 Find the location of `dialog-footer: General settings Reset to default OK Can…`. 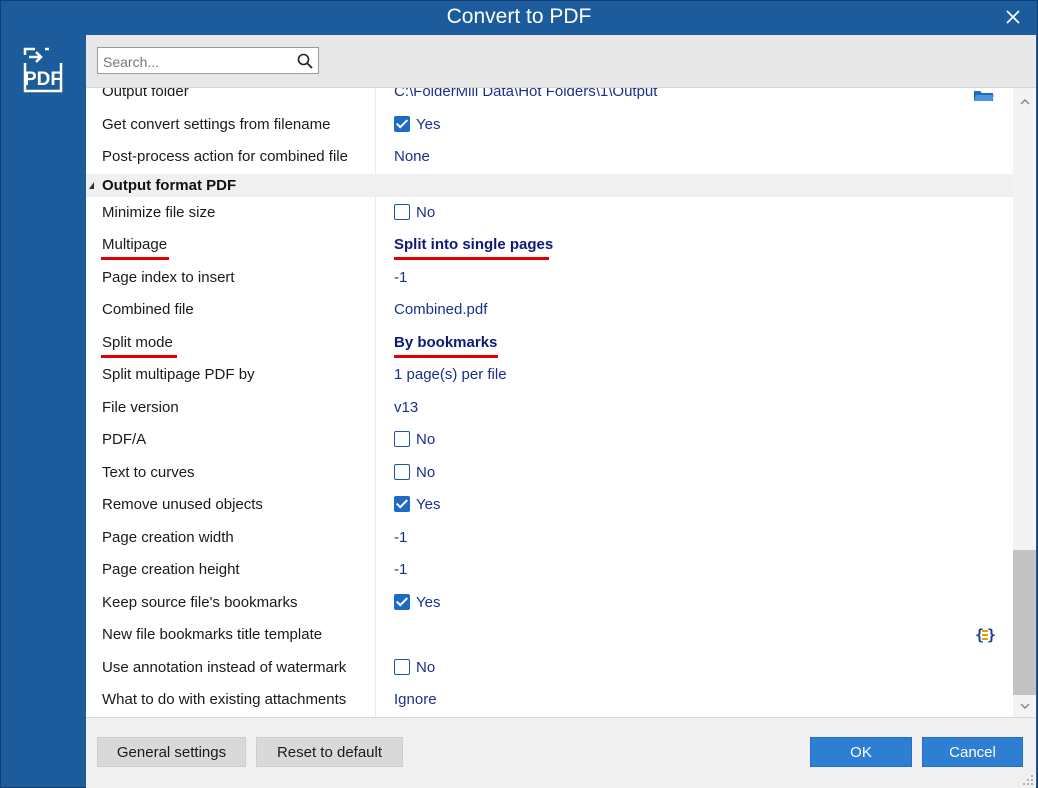

dialog-footer: General settings Reset to default OK Can… is located at coordinates (561, 752).